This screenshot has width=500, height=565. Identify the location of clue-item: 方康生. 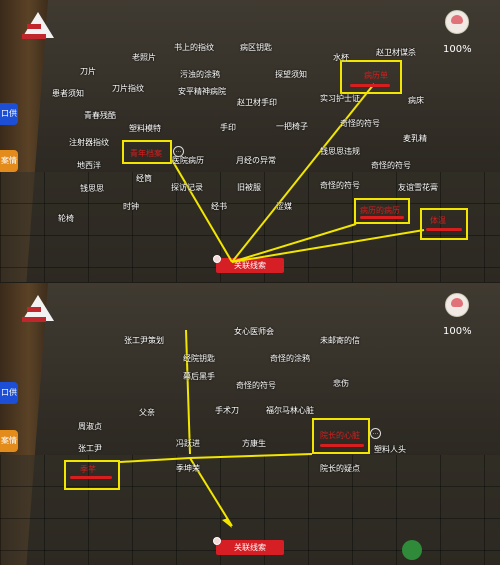
(254, 443).